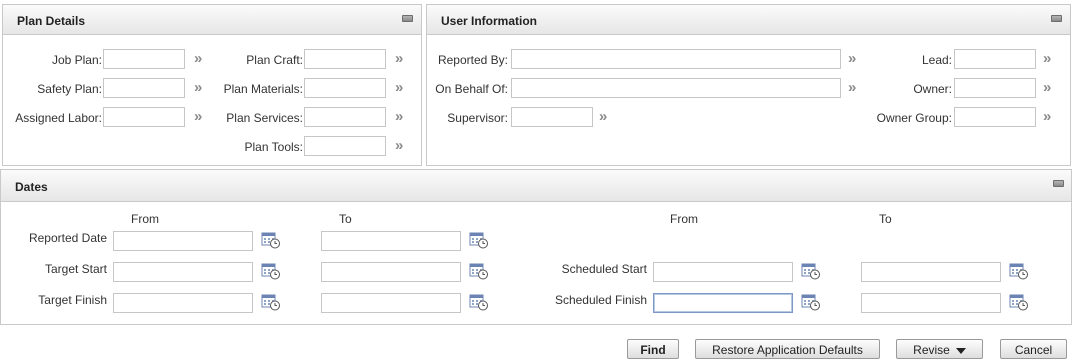  I want to click on safety-plan-input, so click(144, 88).